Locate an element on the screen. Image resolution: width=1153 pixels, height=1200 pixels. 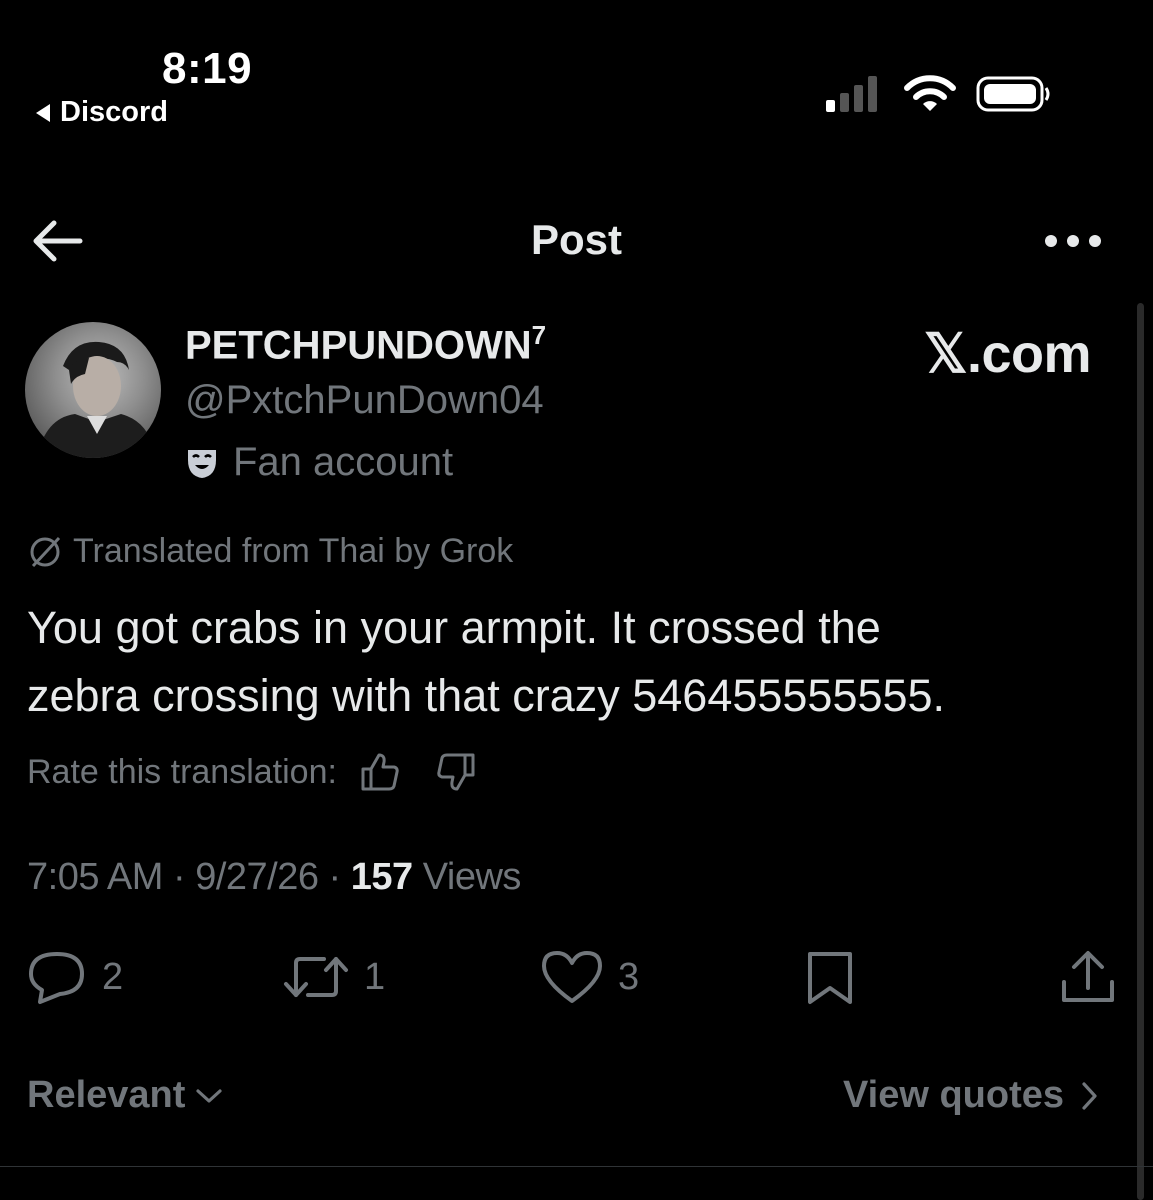
status-icons is located at coordinates (939, 94).